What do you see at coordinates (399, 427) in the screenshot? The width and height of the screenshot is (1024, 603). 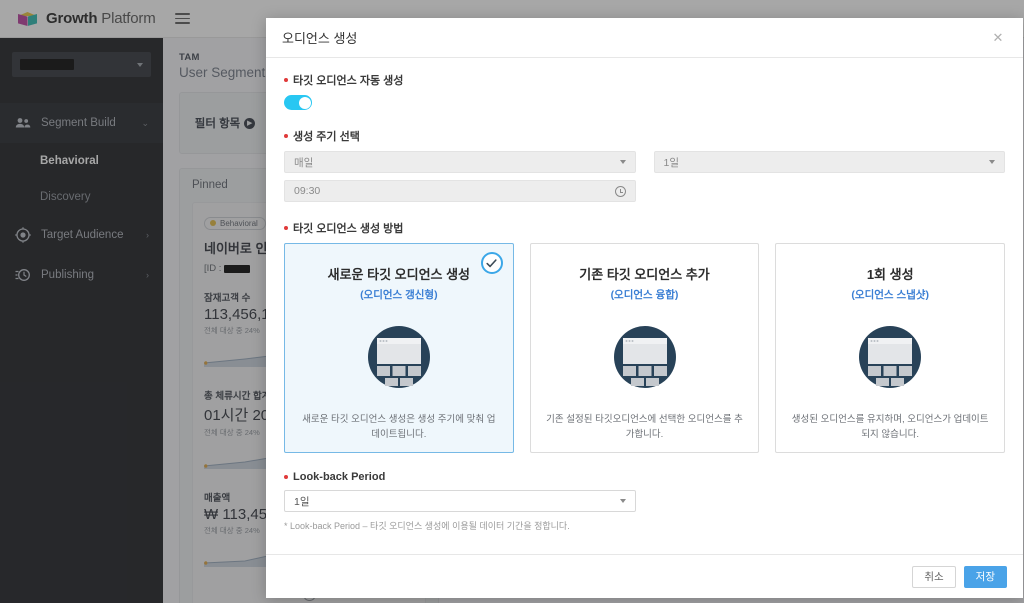 I see `method-card-description: 새로운 타깃 오디언스 생성은 생성 주기에 맞춰 업데이트됩니다.` at bounding box center [399, 427].